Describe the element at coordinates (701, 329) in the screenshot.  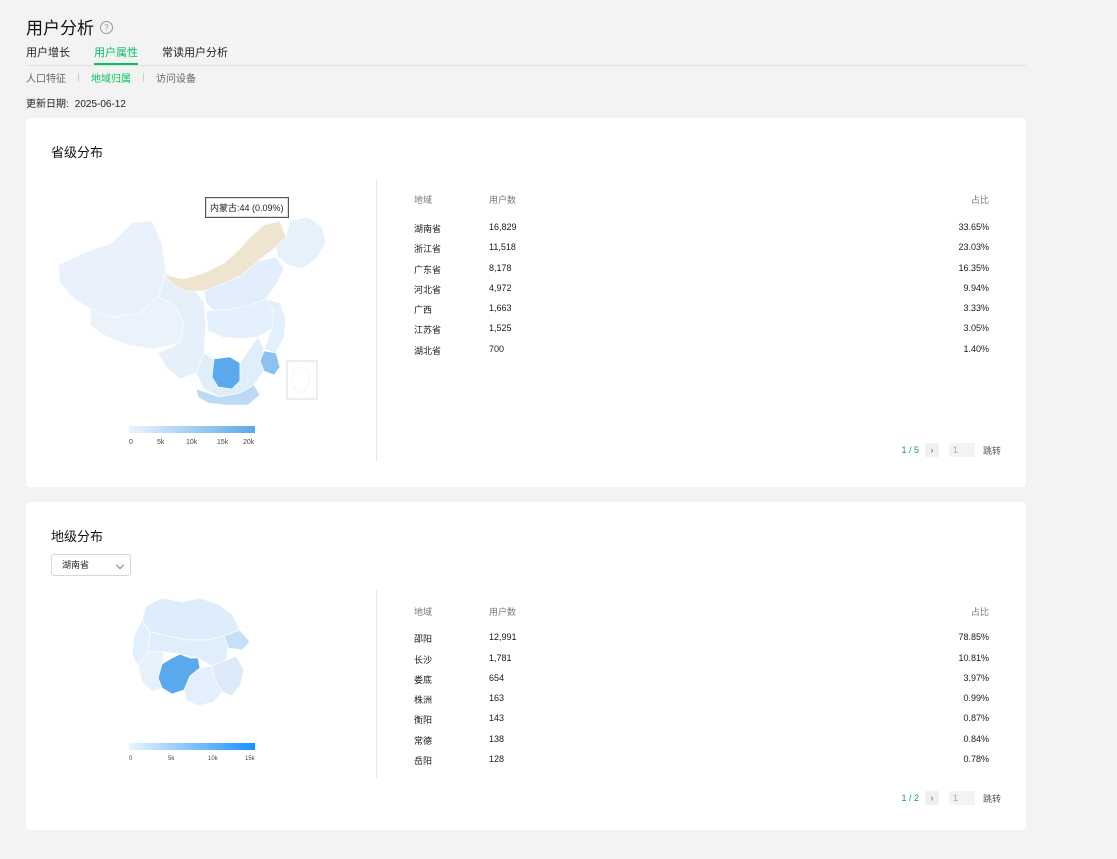
I see `table-row: 江苏省 1,525 3.05%` at that location.